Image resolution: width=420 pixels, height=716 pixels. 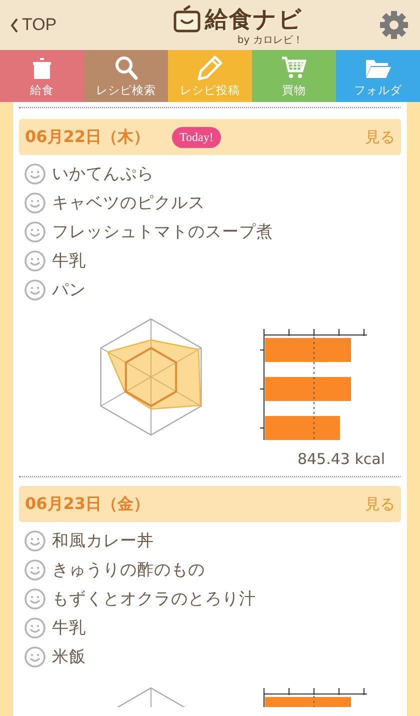 What do you see at coordinates (162, 231) in the screenshot?
I see `dish-name: フレッシュトマトのスープ煮` at bounding box center [162, 231].